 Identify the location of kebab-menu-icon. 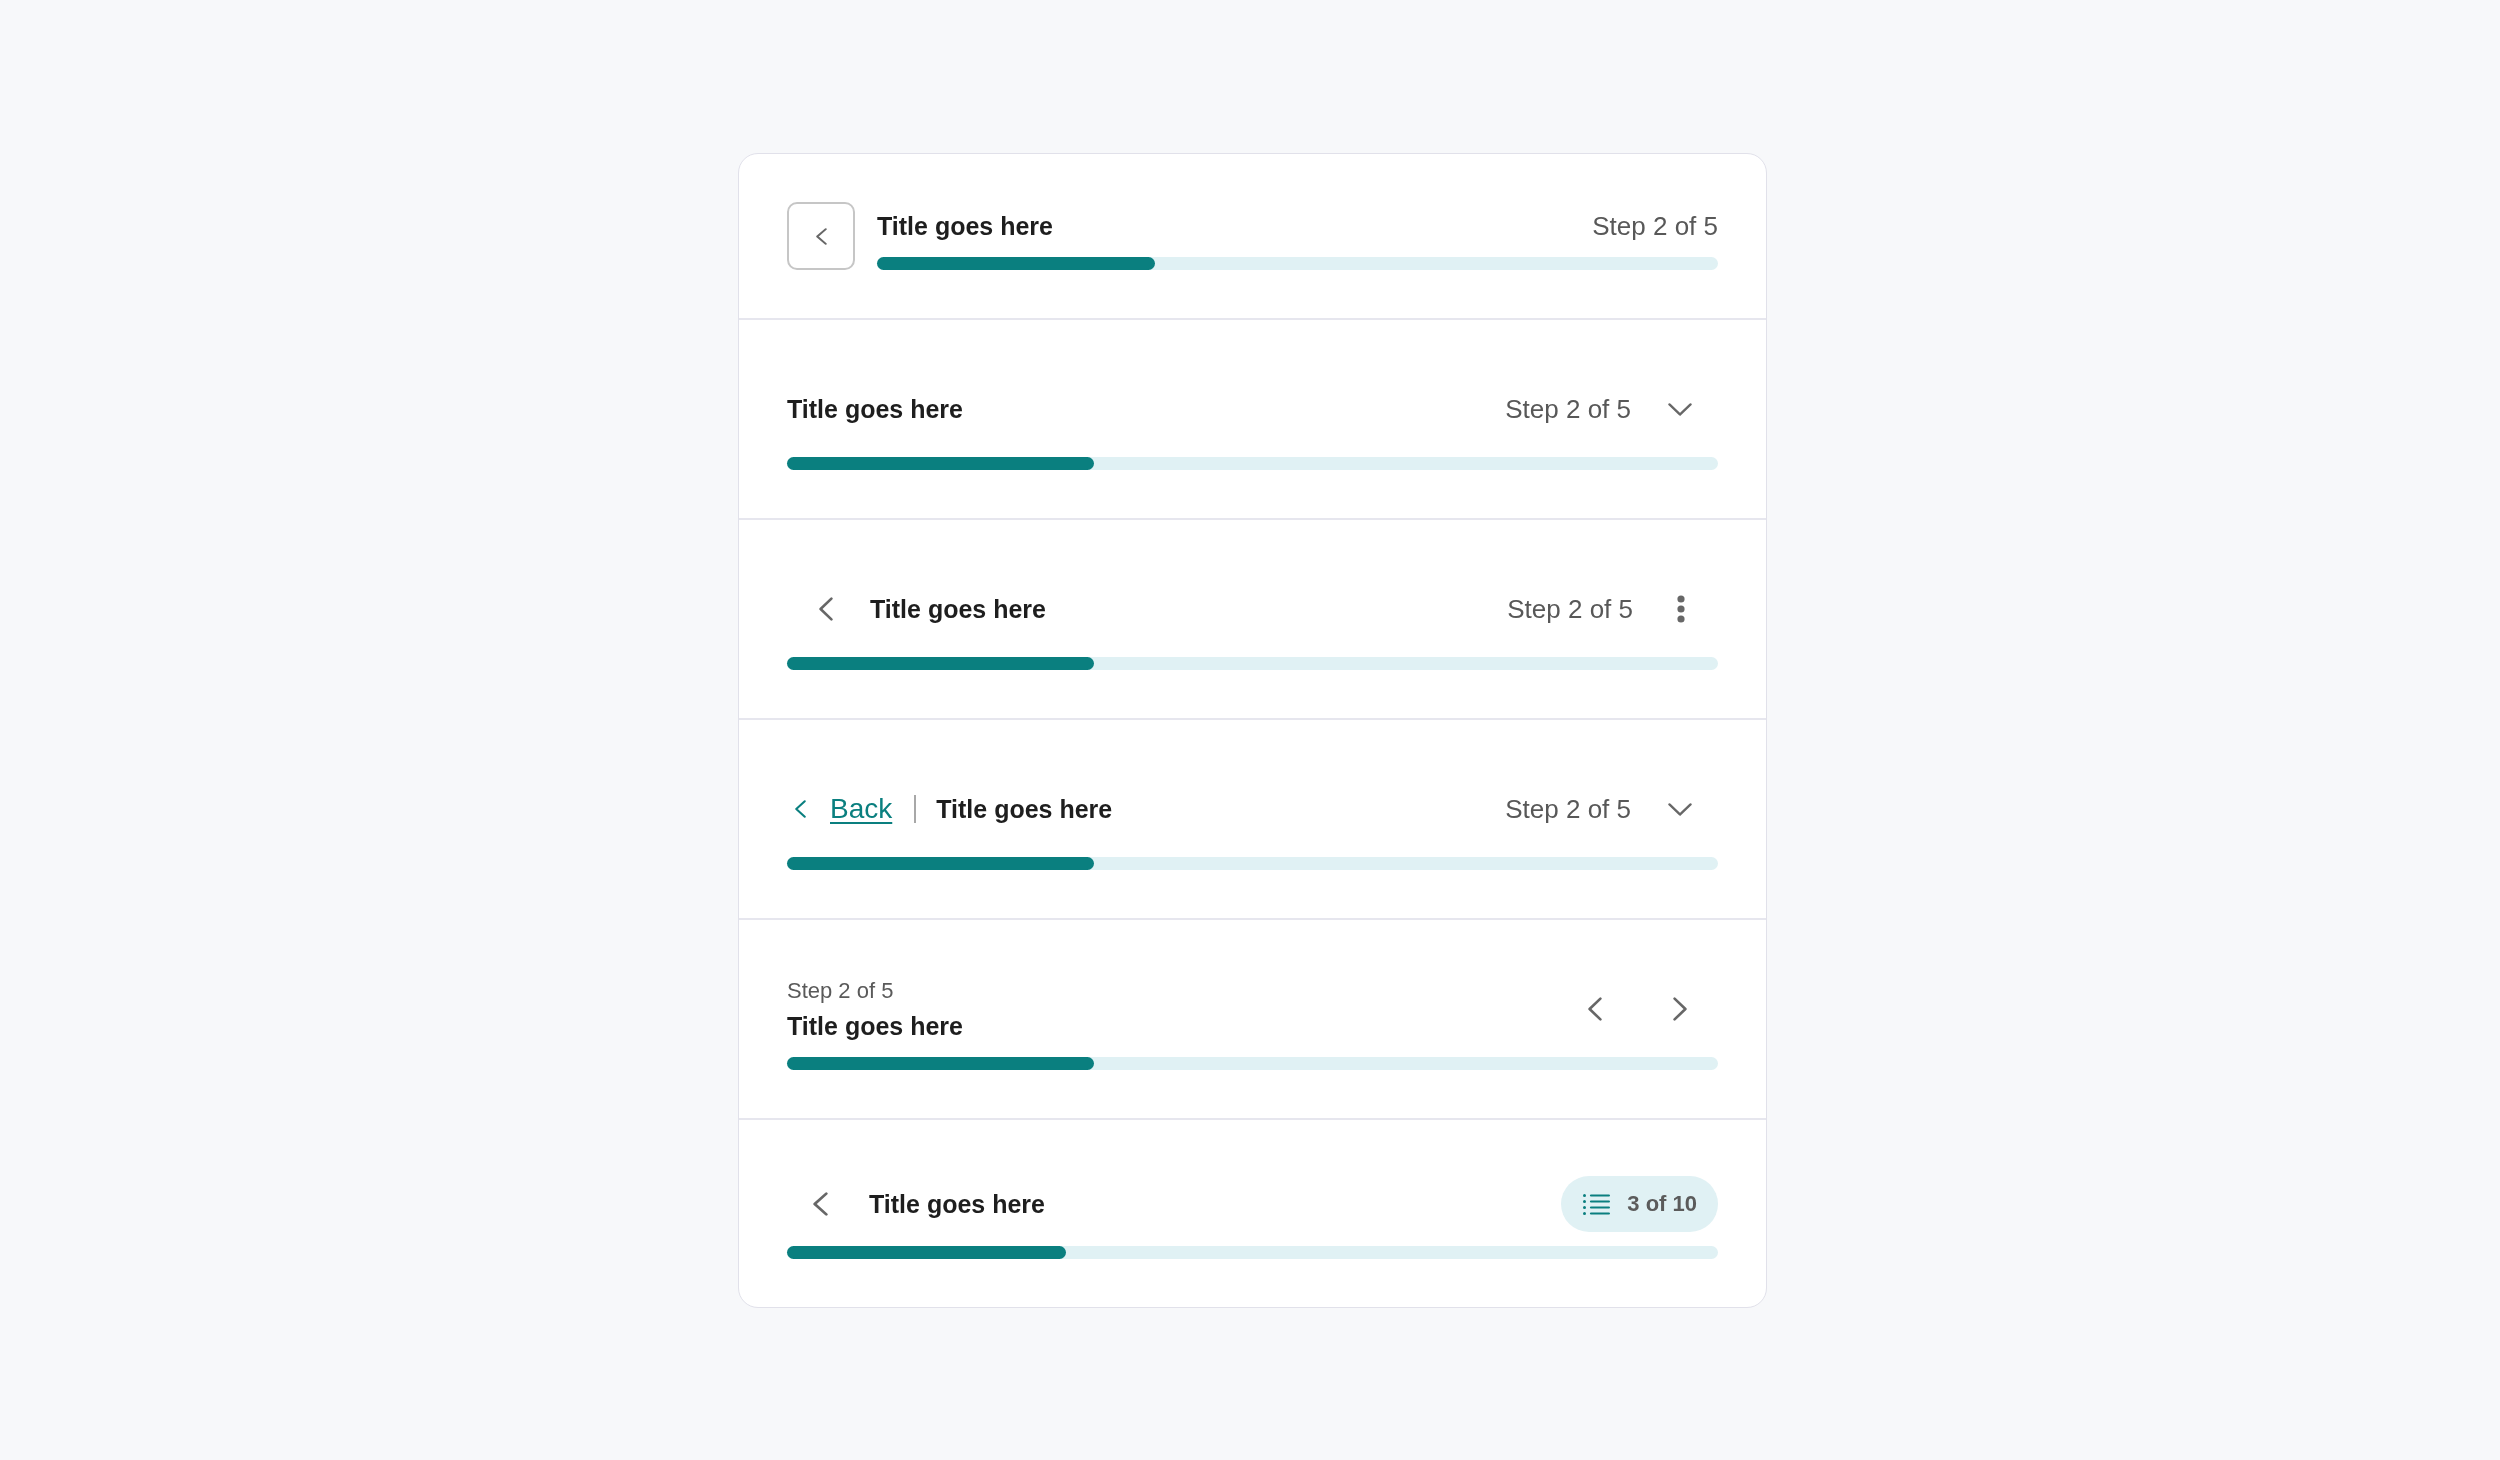
(1681, 609).